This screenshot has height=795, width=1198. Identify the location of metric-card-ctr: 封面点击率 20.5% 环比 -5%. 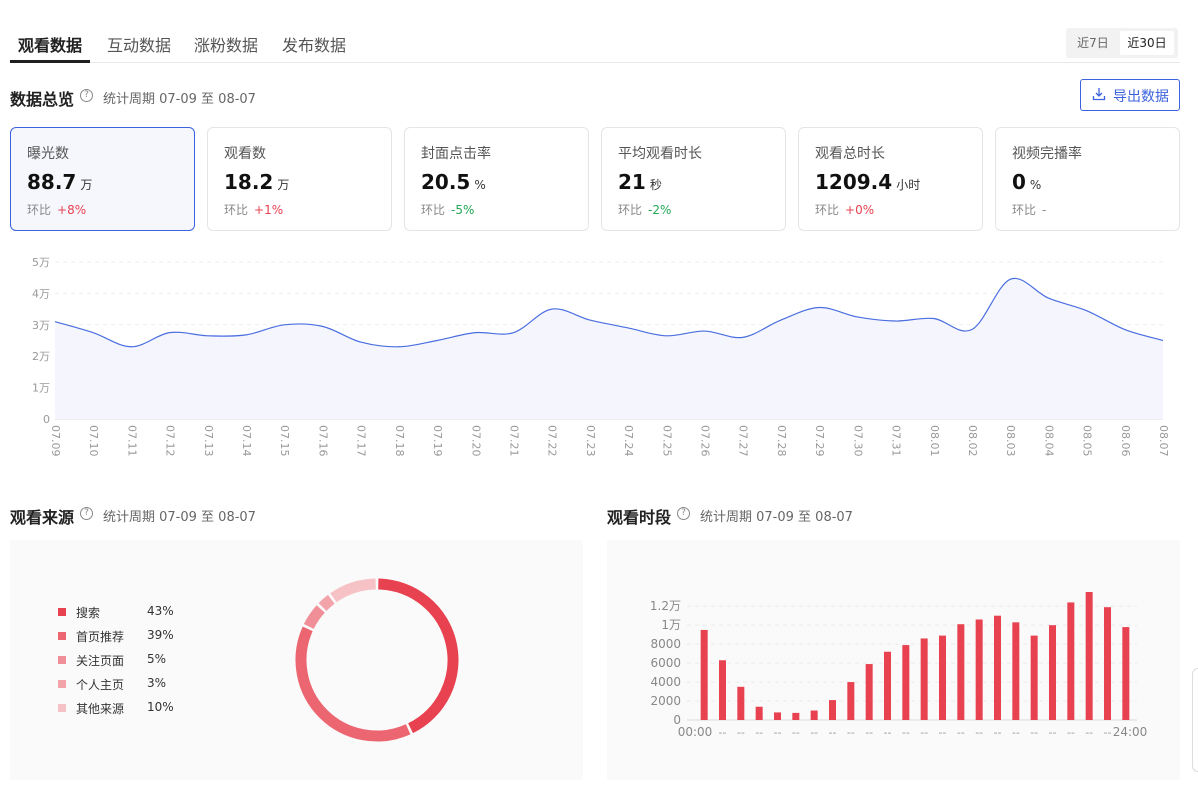
(496, 179).